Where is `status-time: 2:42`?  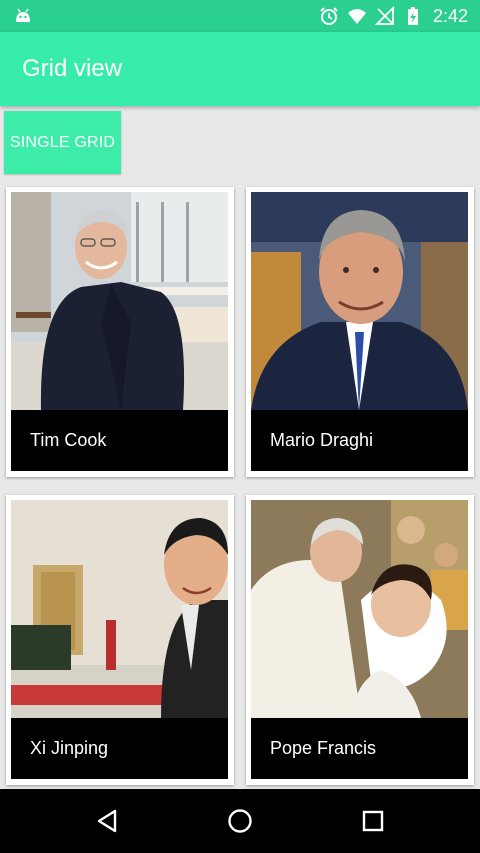 status-time: 2:42 is located at coordinates (450, 15).